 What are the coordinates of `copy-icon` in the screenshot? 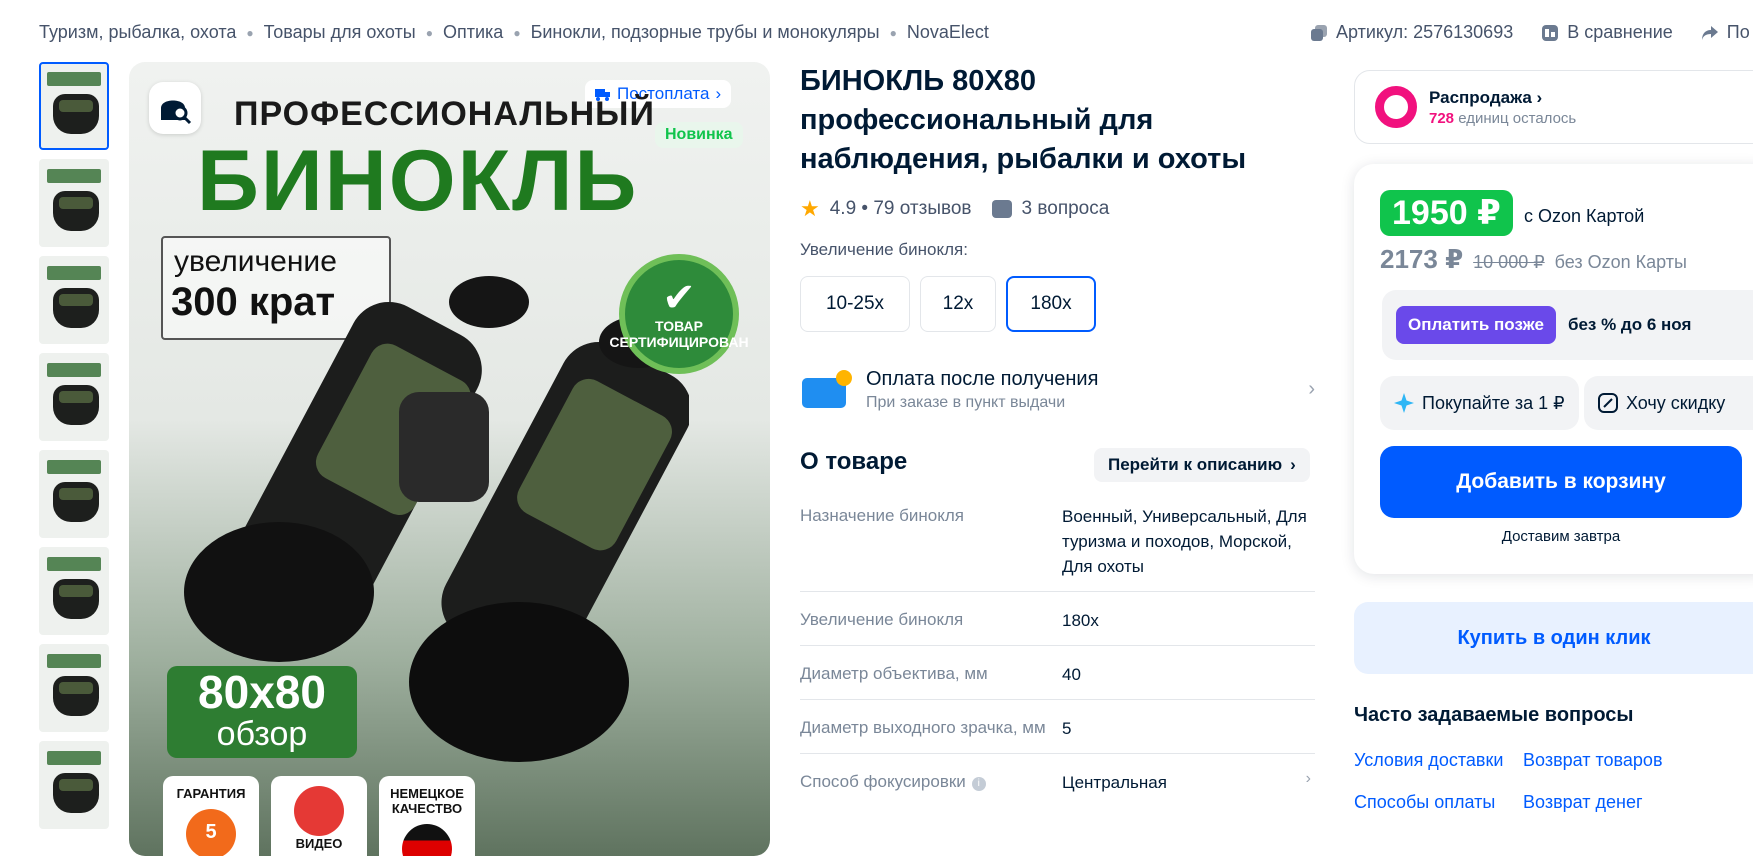 It's located at (1319, 32).